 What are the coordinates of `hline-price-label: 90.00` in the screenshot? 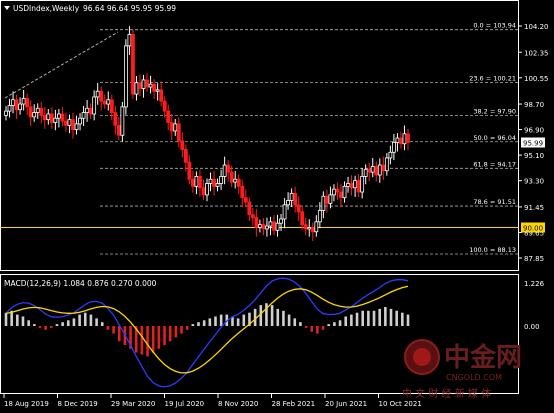 It's located at (533, 228).